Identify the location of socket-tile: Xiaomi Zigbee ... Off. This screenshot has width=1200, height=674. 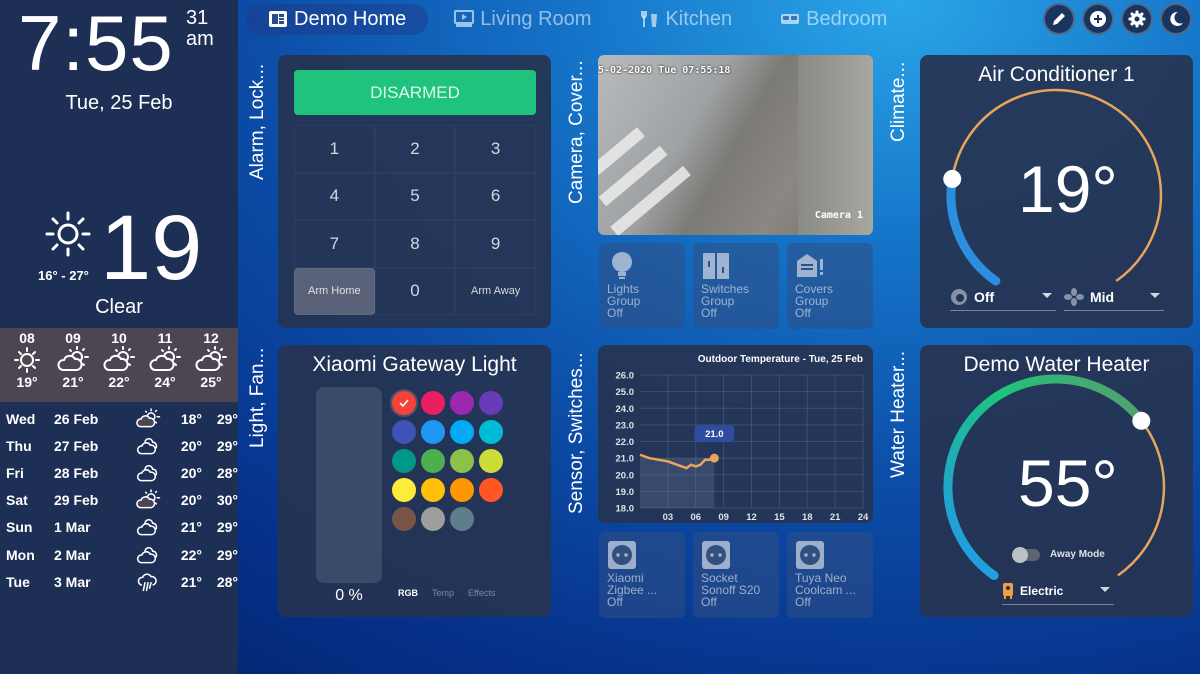
(642, 575).